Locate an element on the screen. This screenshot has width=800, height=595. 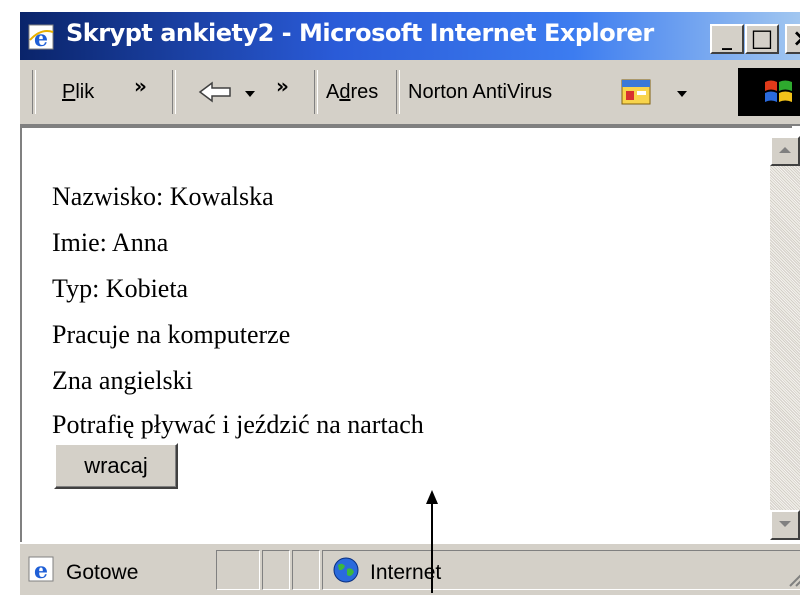
norton-dropdown-icon is located at coordinates (682, 94).